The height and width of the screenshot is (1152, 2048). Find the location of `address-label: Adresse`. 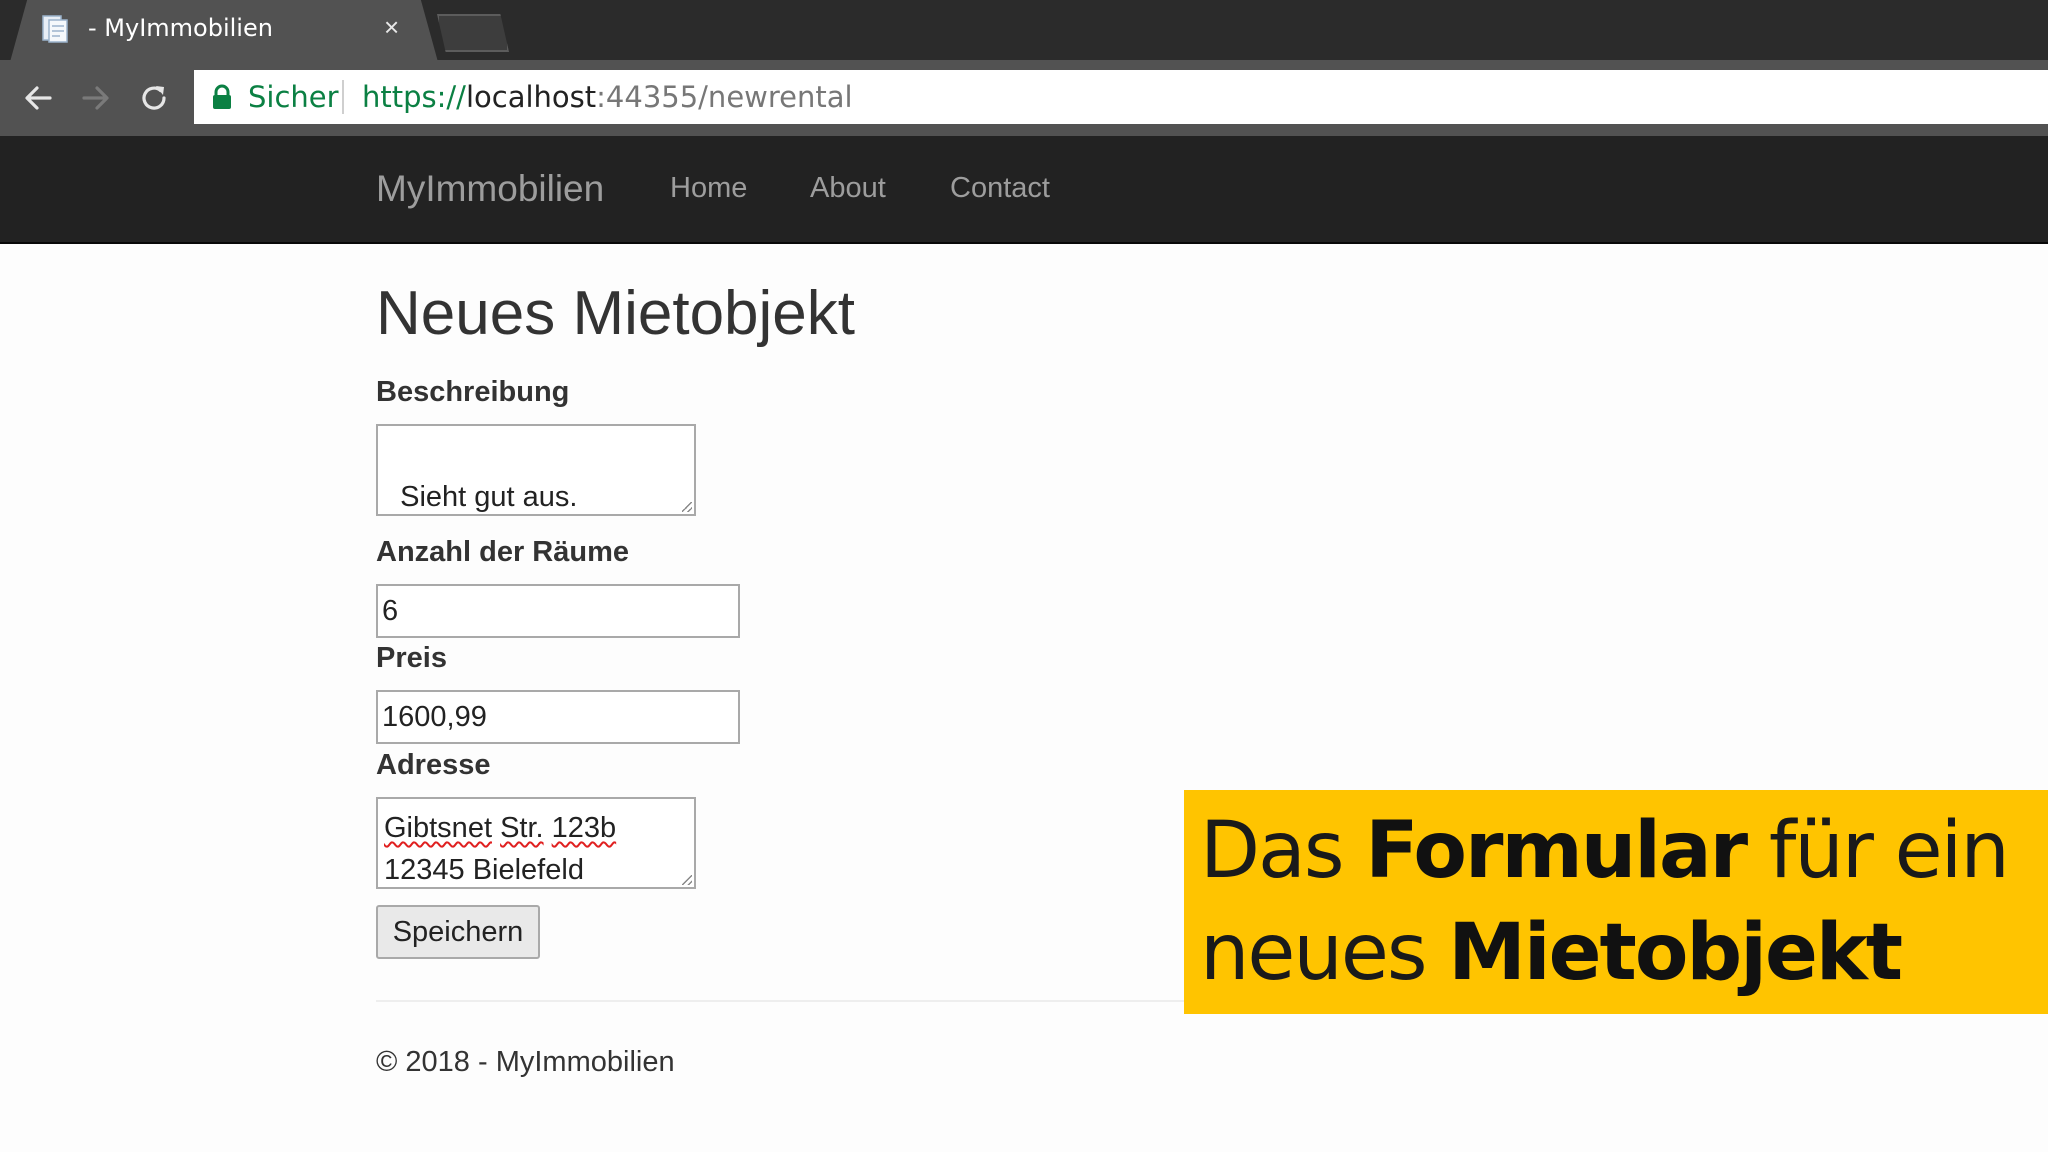

address-label: Adresse is located at coordinates (433, 765).